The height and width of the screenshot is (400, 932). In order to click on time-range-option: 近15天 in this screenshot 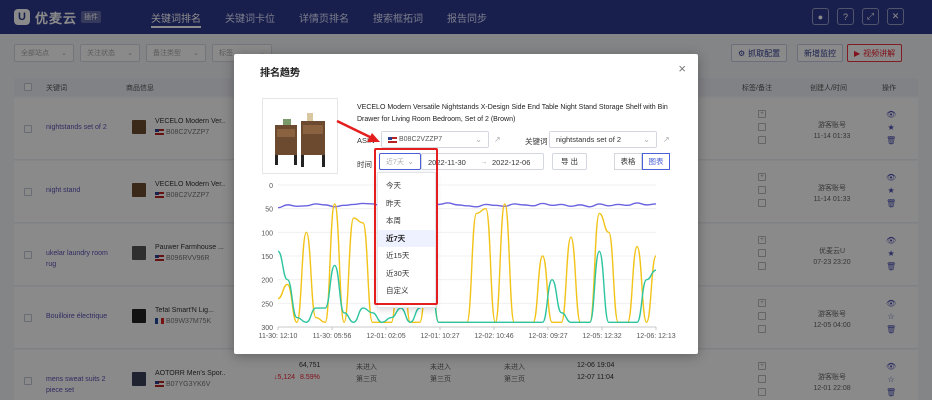, I will do `click(406, 256)`.